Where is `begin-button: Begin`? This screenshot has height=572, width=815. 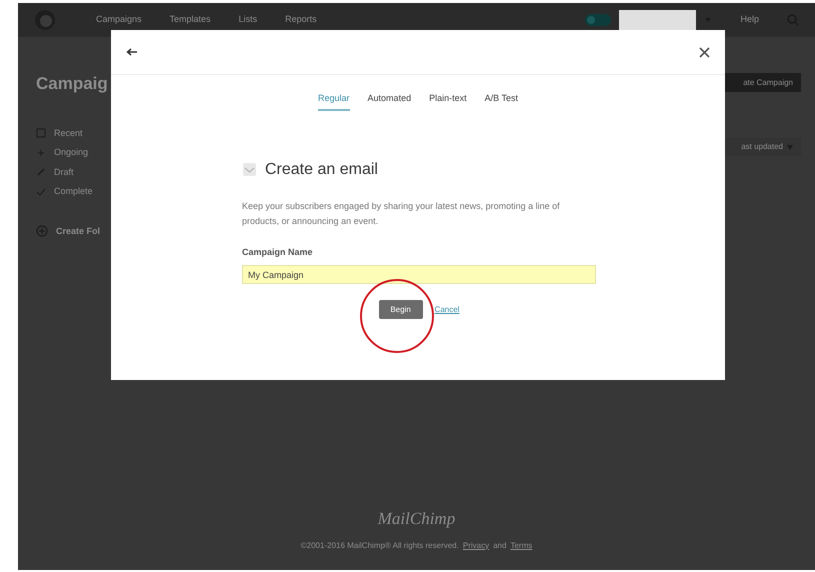 begin-button: Begin is located at coordinates (400, 309).